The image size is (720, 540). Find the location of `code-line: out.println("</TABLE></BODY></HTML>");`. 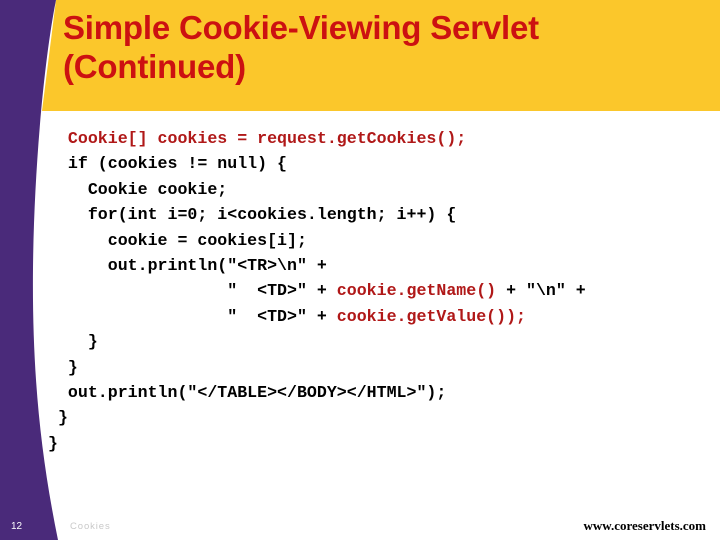

code-line: out.println("</TABLE></BODY></HTML>"); is located at coordinates (384, 392).